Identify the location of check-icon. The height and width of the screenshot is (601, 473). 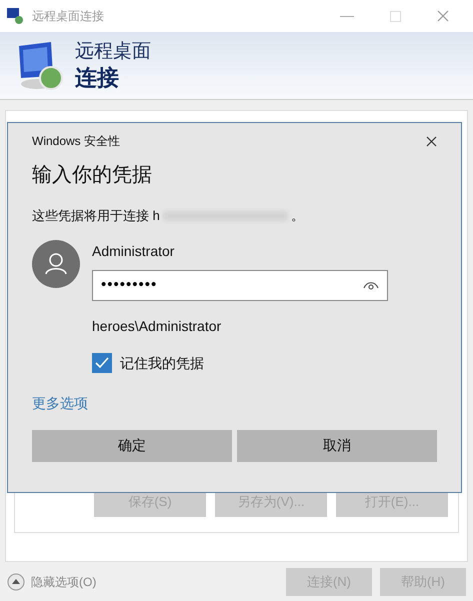
(102, 363).